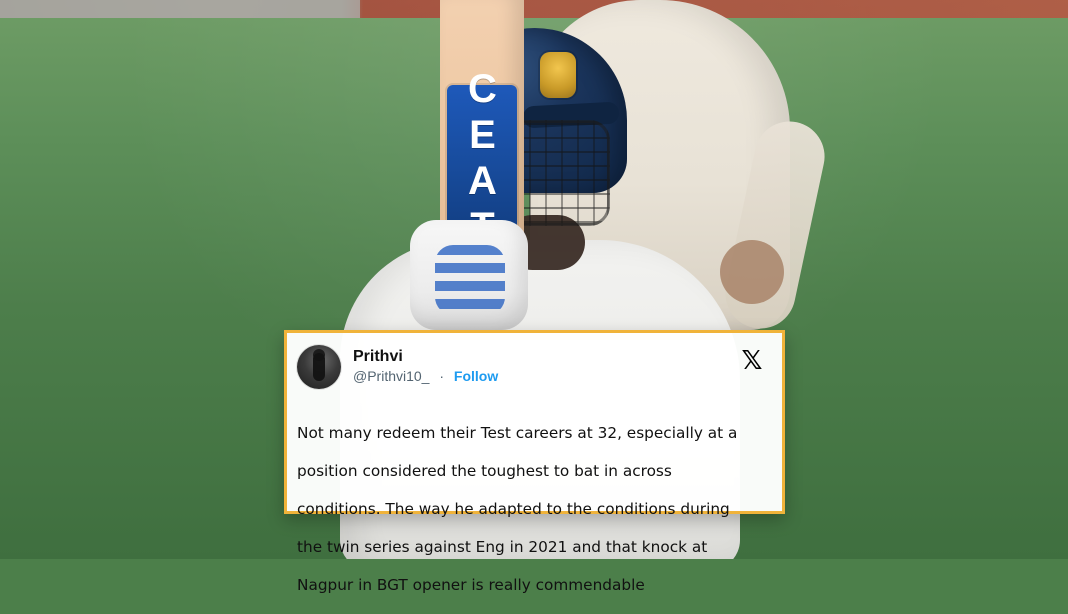  I want to click on avatar, so click(319, 367).